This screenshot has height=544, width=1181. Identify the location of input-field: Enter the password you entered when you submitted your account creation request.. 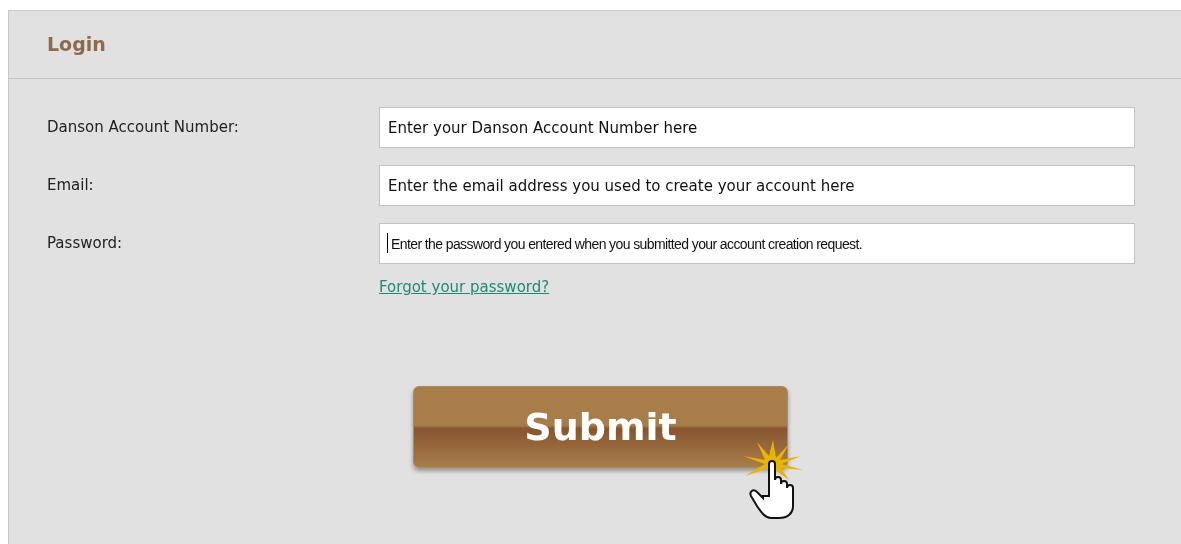
(757, 243).